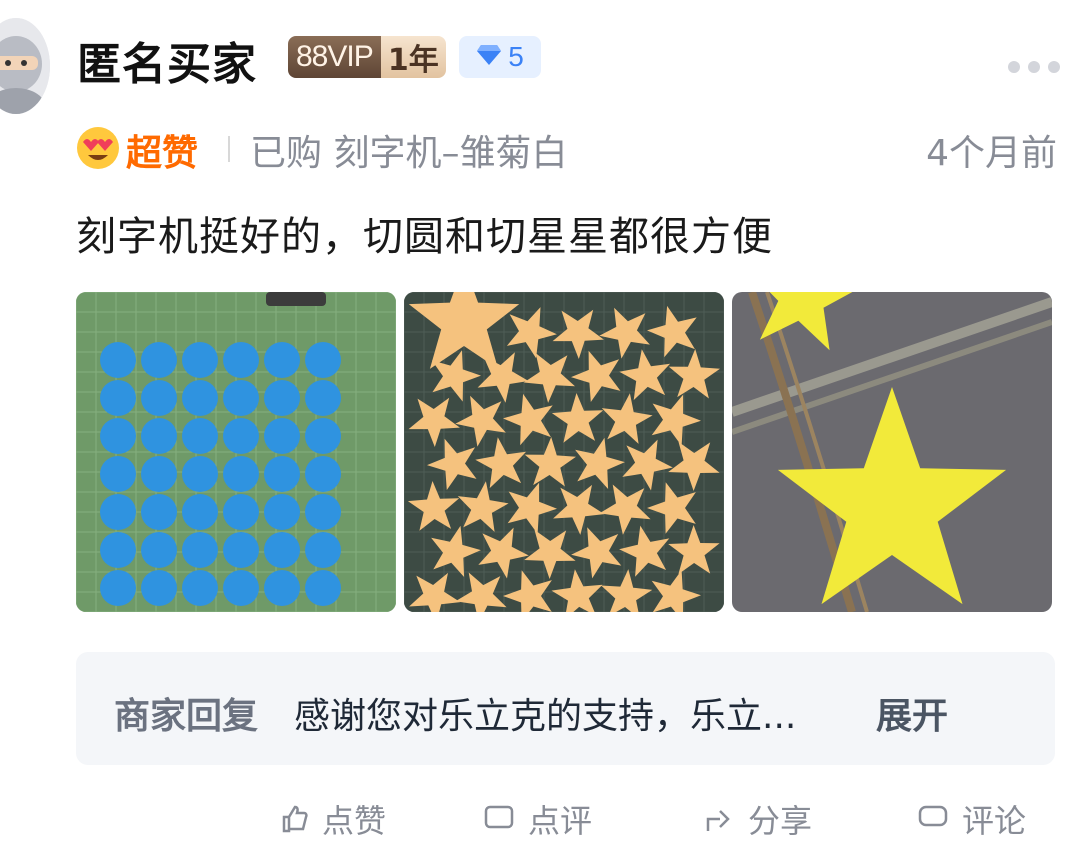 The height and width of the screenshot is (842, 1085). What do you see at coordinates (560, 821) in the screenshot?
I see `comment-label: 点评` at bounding box center [560, 821].